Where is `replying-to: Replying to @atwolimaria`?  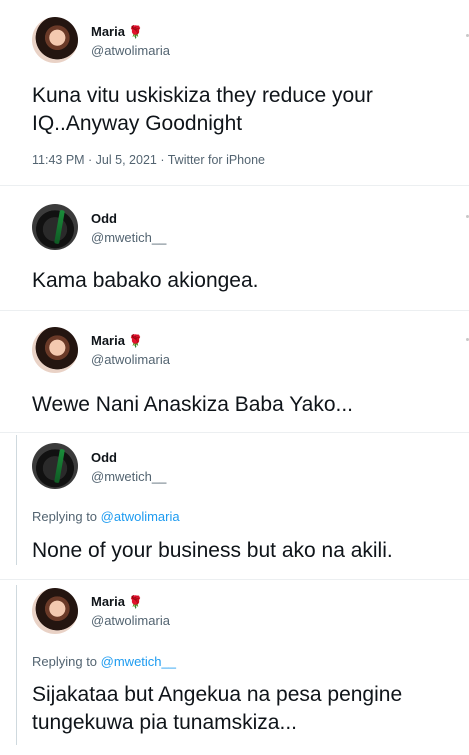
replying-to: Replying to @atwolimaria is located at coordinates (106, 516).